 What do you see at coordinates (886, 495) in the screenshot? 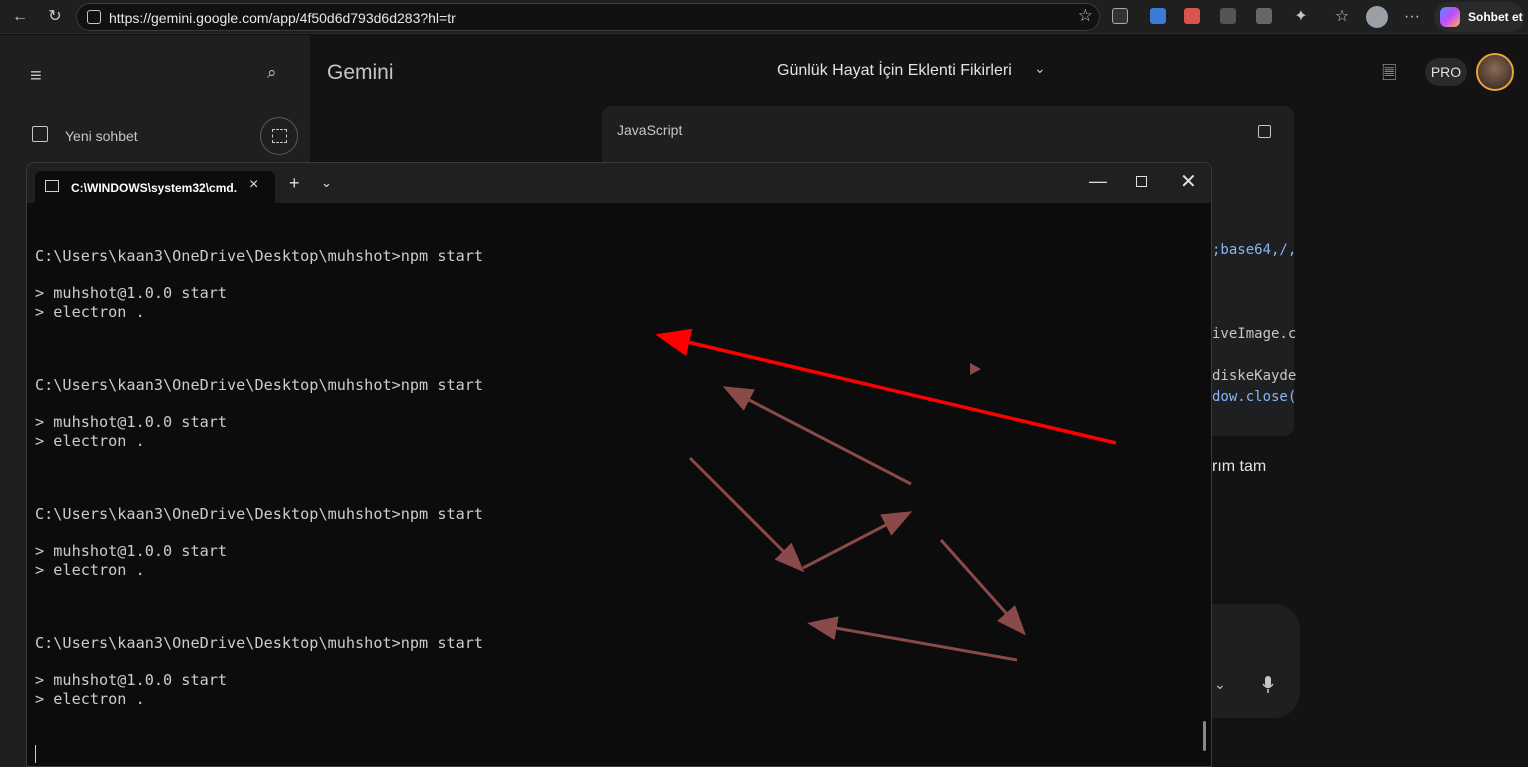
I see `annotation-overlay` at bounding box center [886, 495].